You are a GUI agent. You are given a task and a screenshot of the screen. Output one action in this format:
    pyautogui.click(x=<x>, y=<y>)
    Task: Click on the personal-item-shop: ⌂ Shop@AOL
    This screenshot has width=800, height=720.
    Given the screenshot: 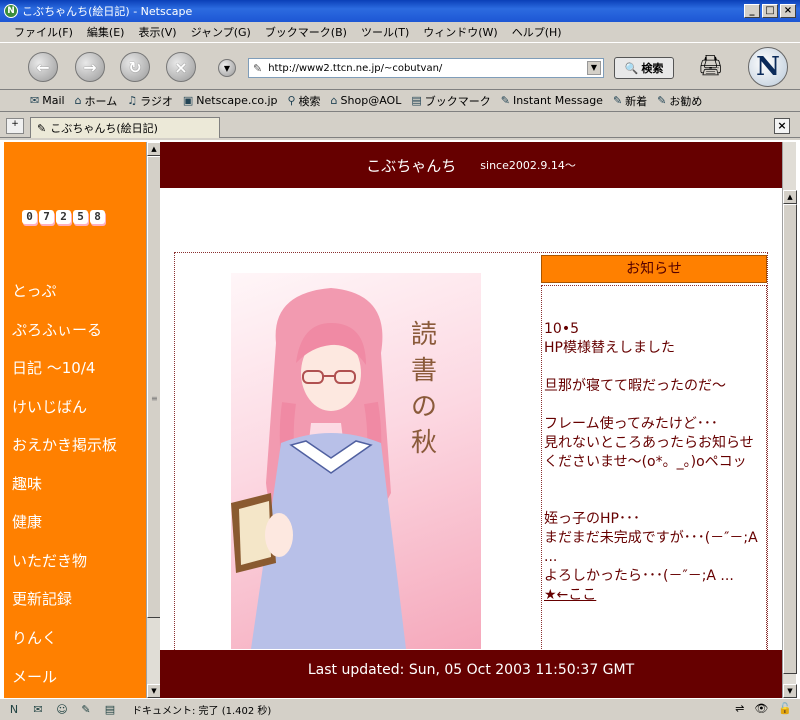 What is the action you would take?
    pyautogui.click(x=366, y=100)
    